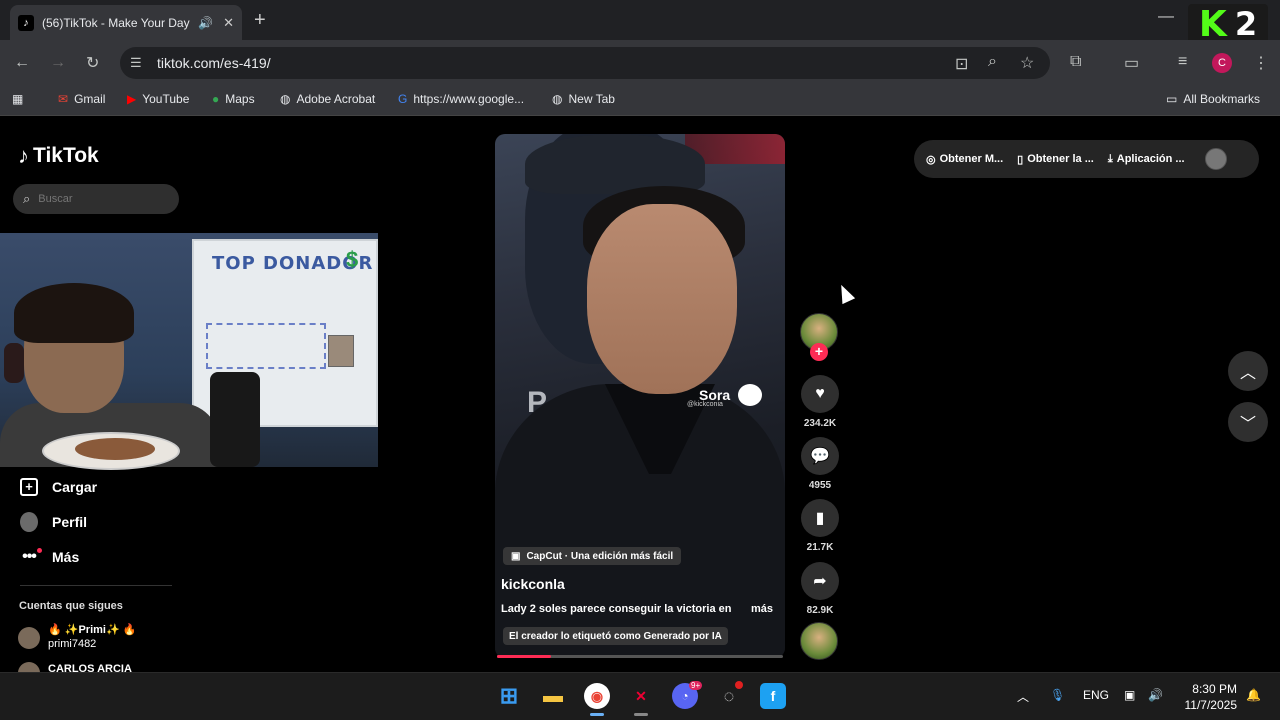 This screenshot has width=1280, height=720. What do you see at coordinates (1215, 159) in the screenshot?
I see `user-avatar` at bounding box center [1215, 159].